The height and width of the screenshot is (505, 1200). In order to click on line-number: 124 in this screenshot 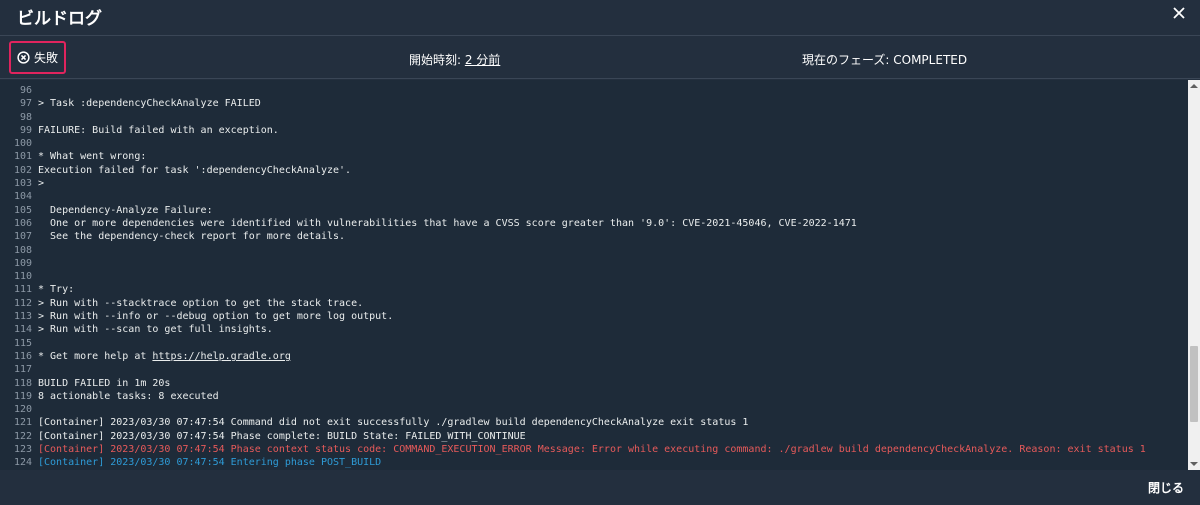, I will do `click(22, 463)`.